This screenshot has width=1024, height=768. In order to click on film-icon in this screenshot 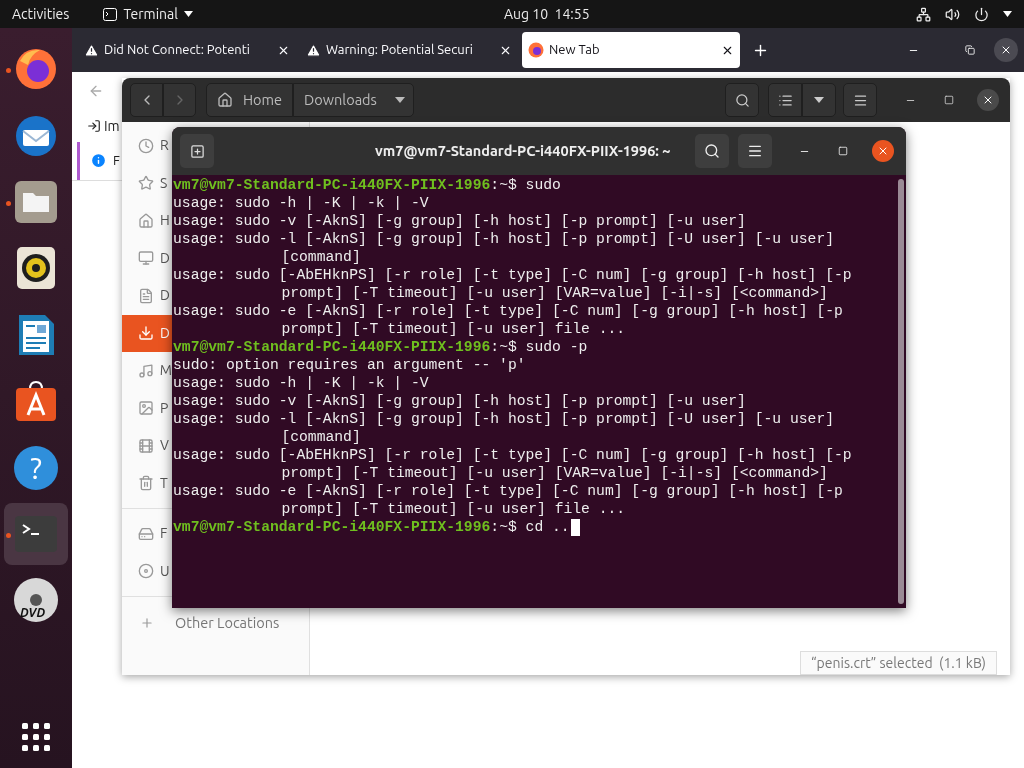, I will do `click(146, 445)`.